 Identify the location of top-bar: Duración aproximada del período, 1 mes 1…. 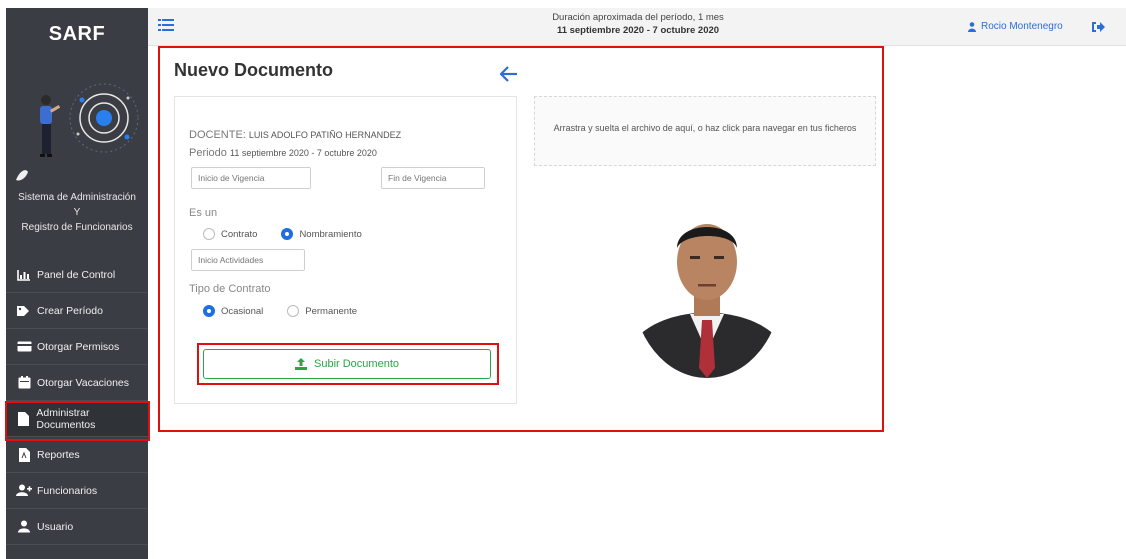
(637, 27).